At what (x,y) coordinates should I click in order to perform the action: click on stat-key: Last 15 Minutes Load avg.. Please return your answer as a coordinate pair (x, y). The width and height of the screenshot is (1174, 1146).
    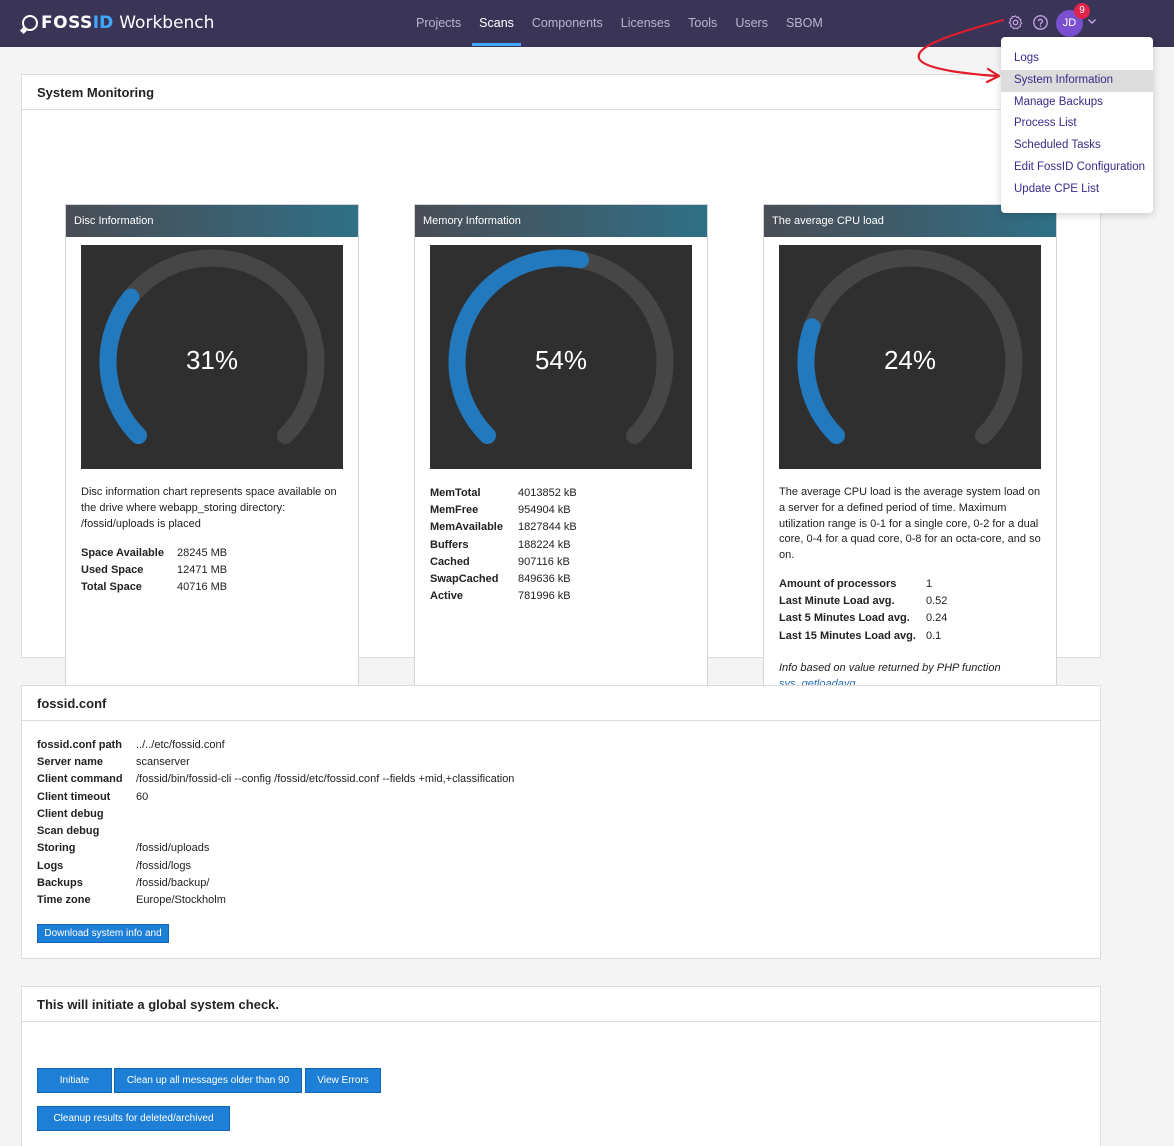
    Looking at the image, I should click on (847, 635).